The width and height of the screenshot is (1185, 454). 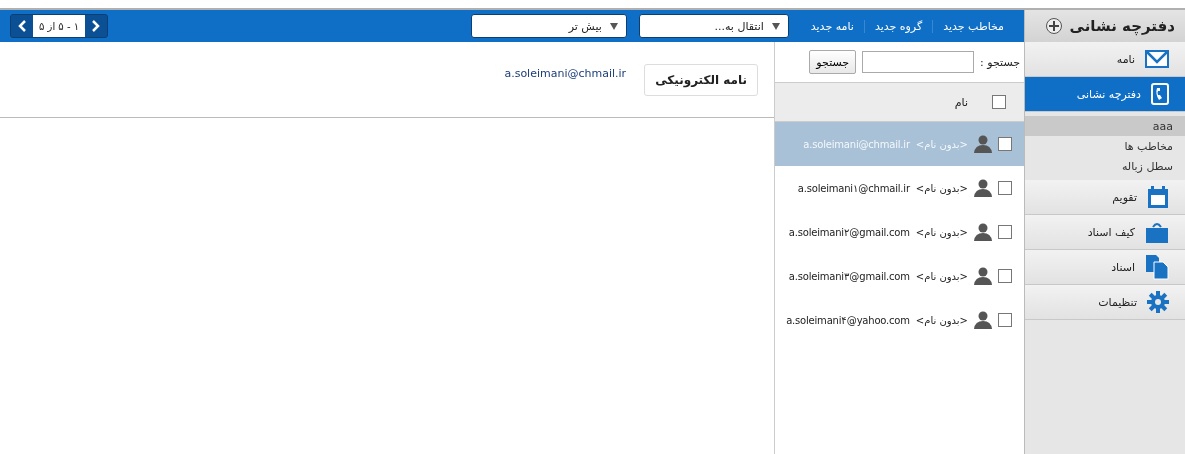 I want to click on folder-item: aaa, so click(x=1105, y=126).